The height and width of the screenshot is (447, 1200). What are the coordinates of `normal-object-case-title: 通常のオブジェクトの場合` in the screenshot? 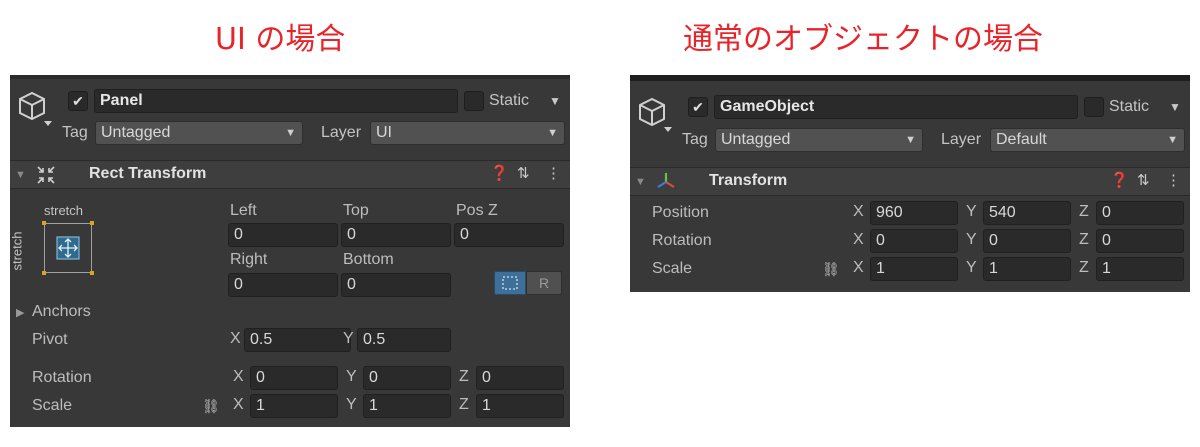 It's located at (863, 39).